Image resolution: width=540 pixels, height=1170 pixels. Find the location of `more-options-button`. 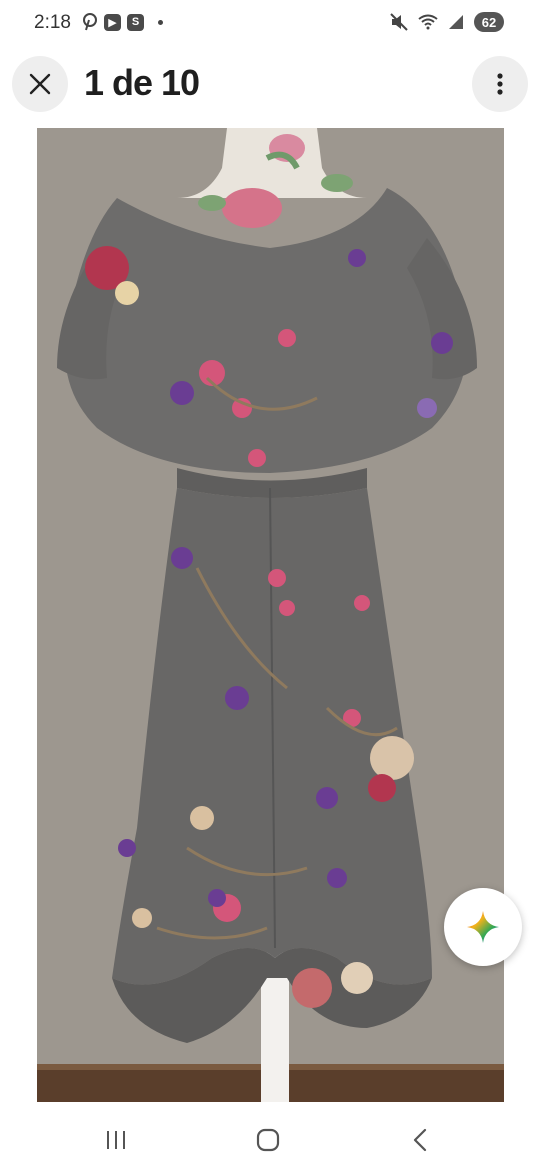

more-options-button is located at coordinates (500, 84).